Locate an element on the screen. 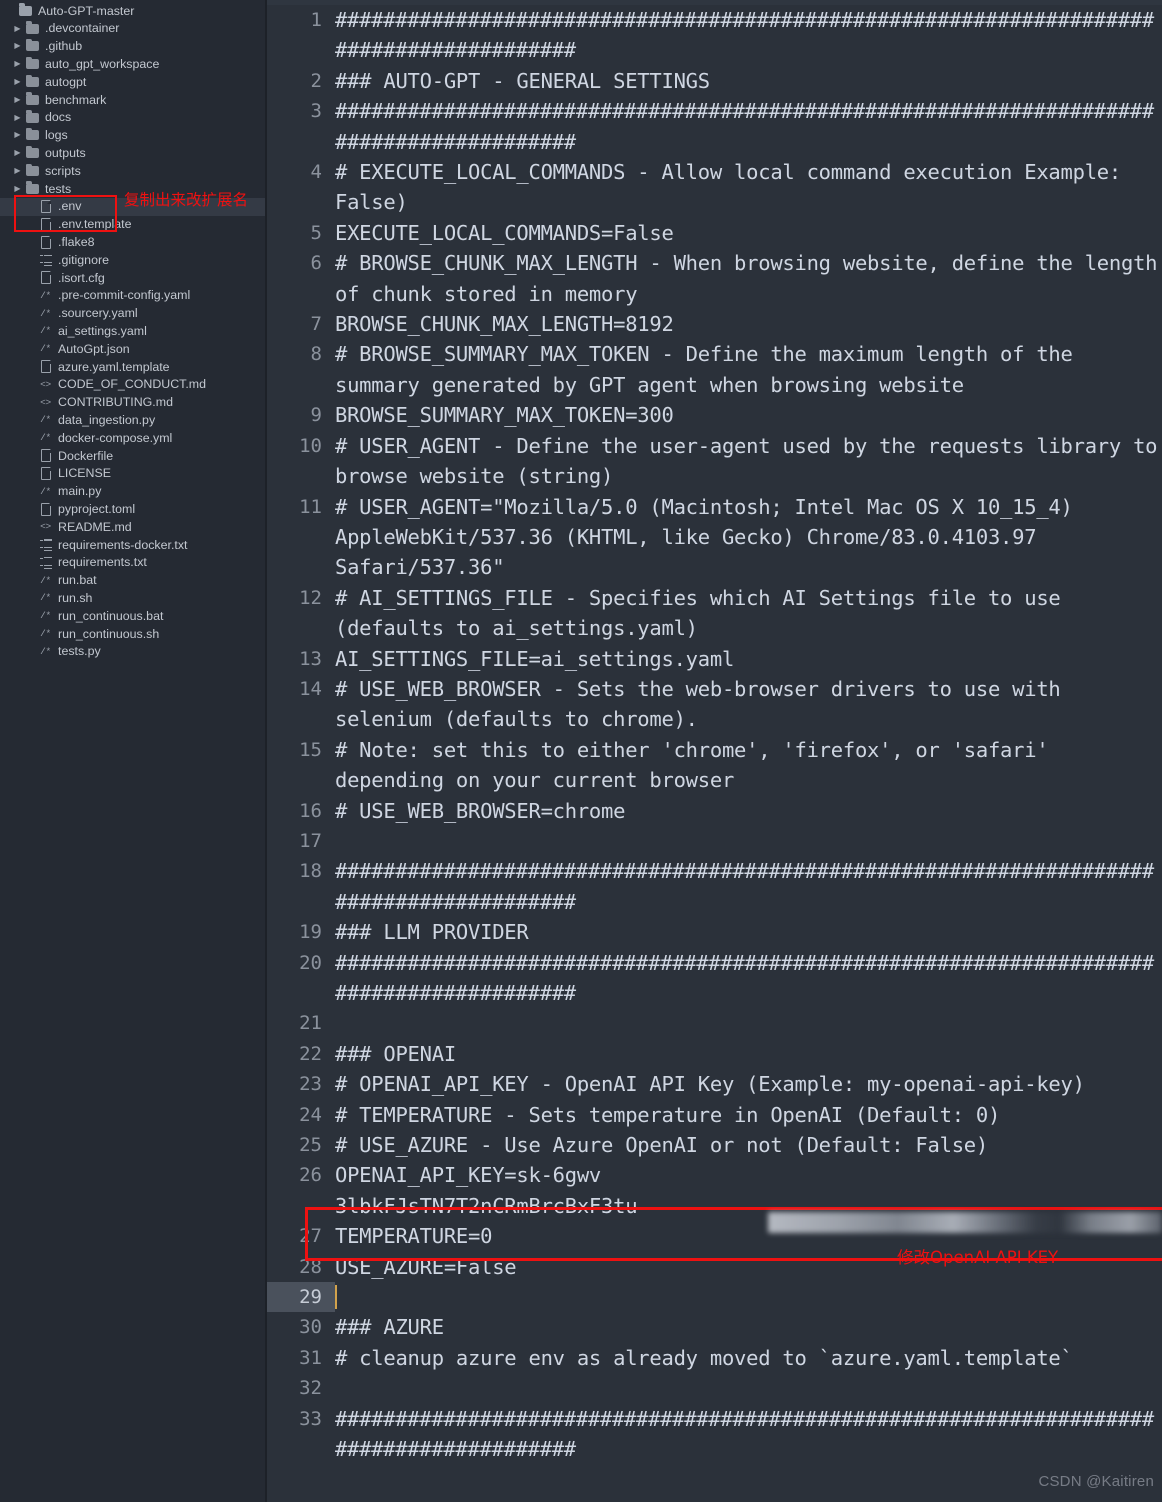 The image size is (1162, 1502). code-text: ### OPENAI is located at coordinates (748, 1054).